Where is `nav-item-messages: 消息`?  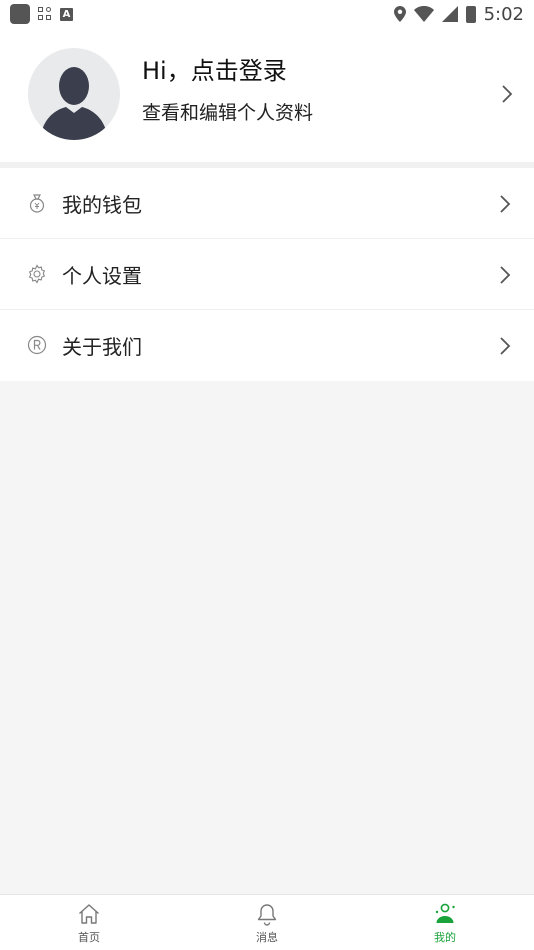
nav-item-messages: 消息 is located at coordinates (267, 922).